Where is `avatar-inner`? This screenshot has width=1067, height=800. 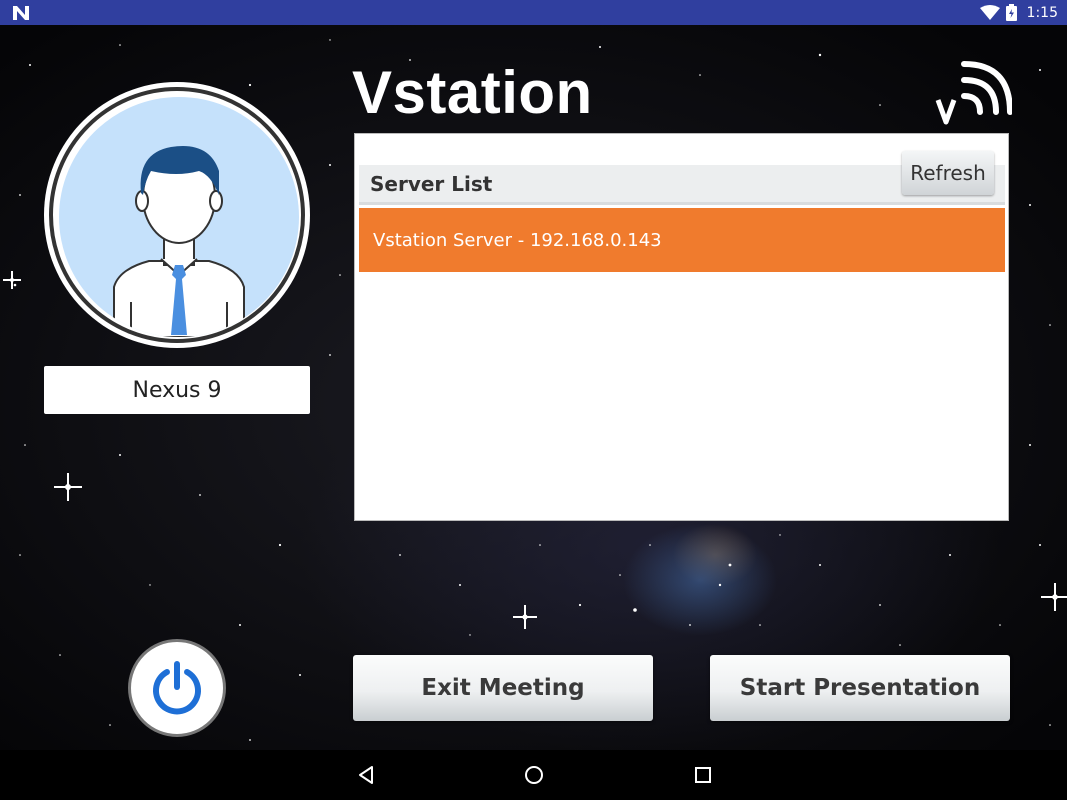 avatar-inner is located at coordinates (179, 217).